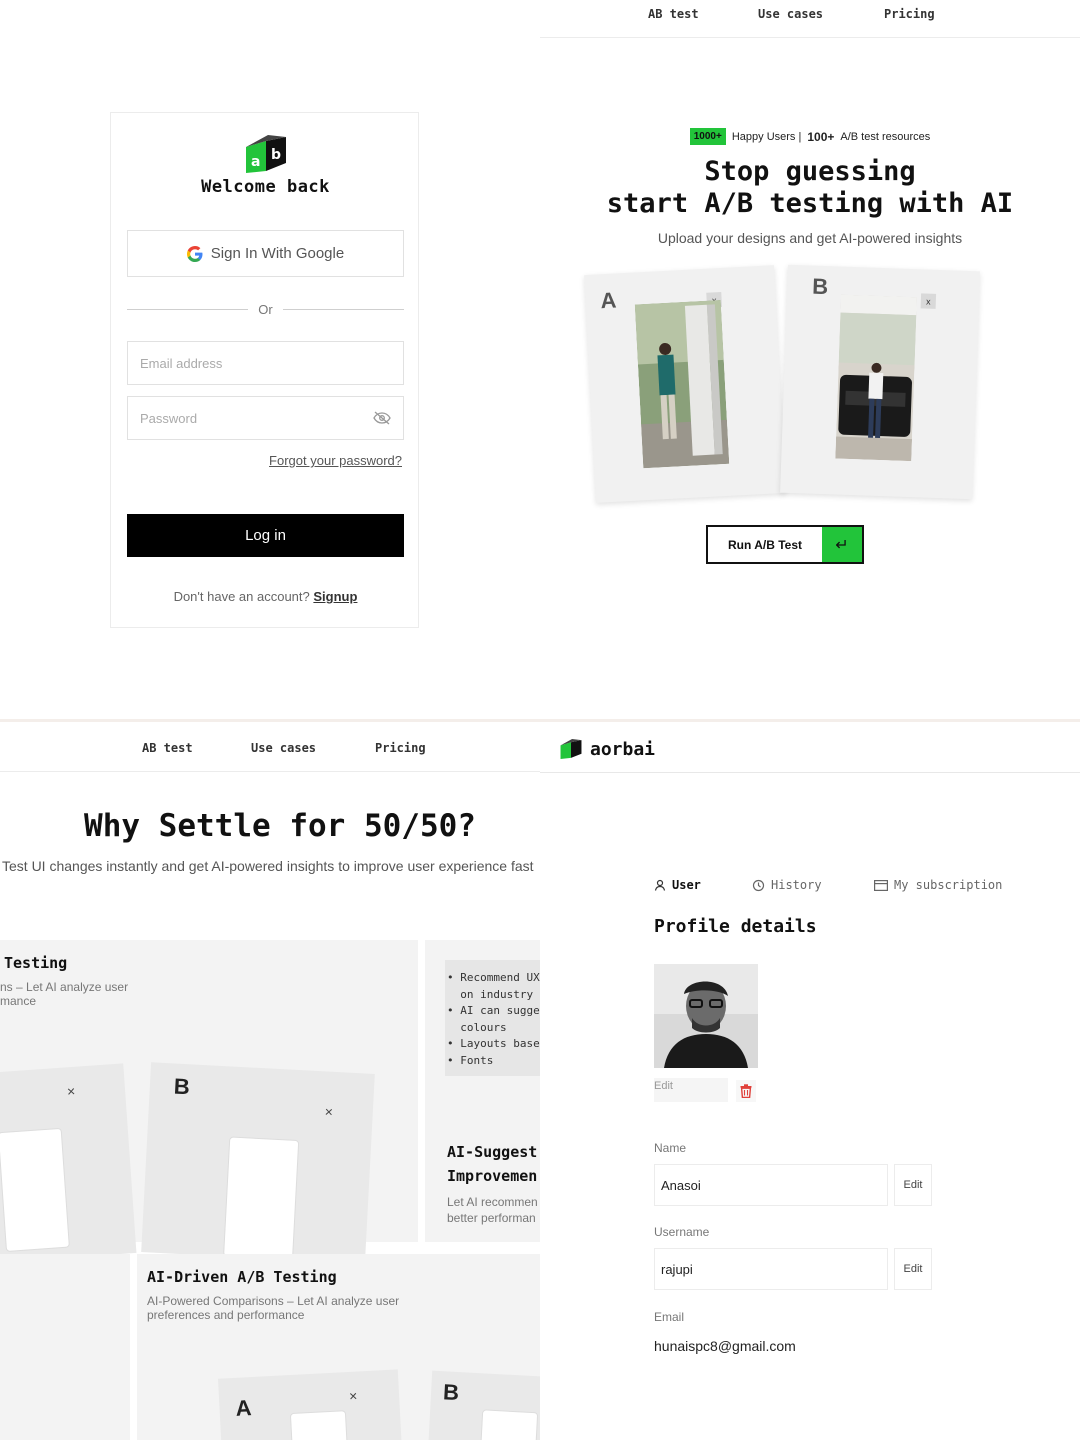  I want to click on hero-title-line2: start A/B testing with AI, so click(810, 203).